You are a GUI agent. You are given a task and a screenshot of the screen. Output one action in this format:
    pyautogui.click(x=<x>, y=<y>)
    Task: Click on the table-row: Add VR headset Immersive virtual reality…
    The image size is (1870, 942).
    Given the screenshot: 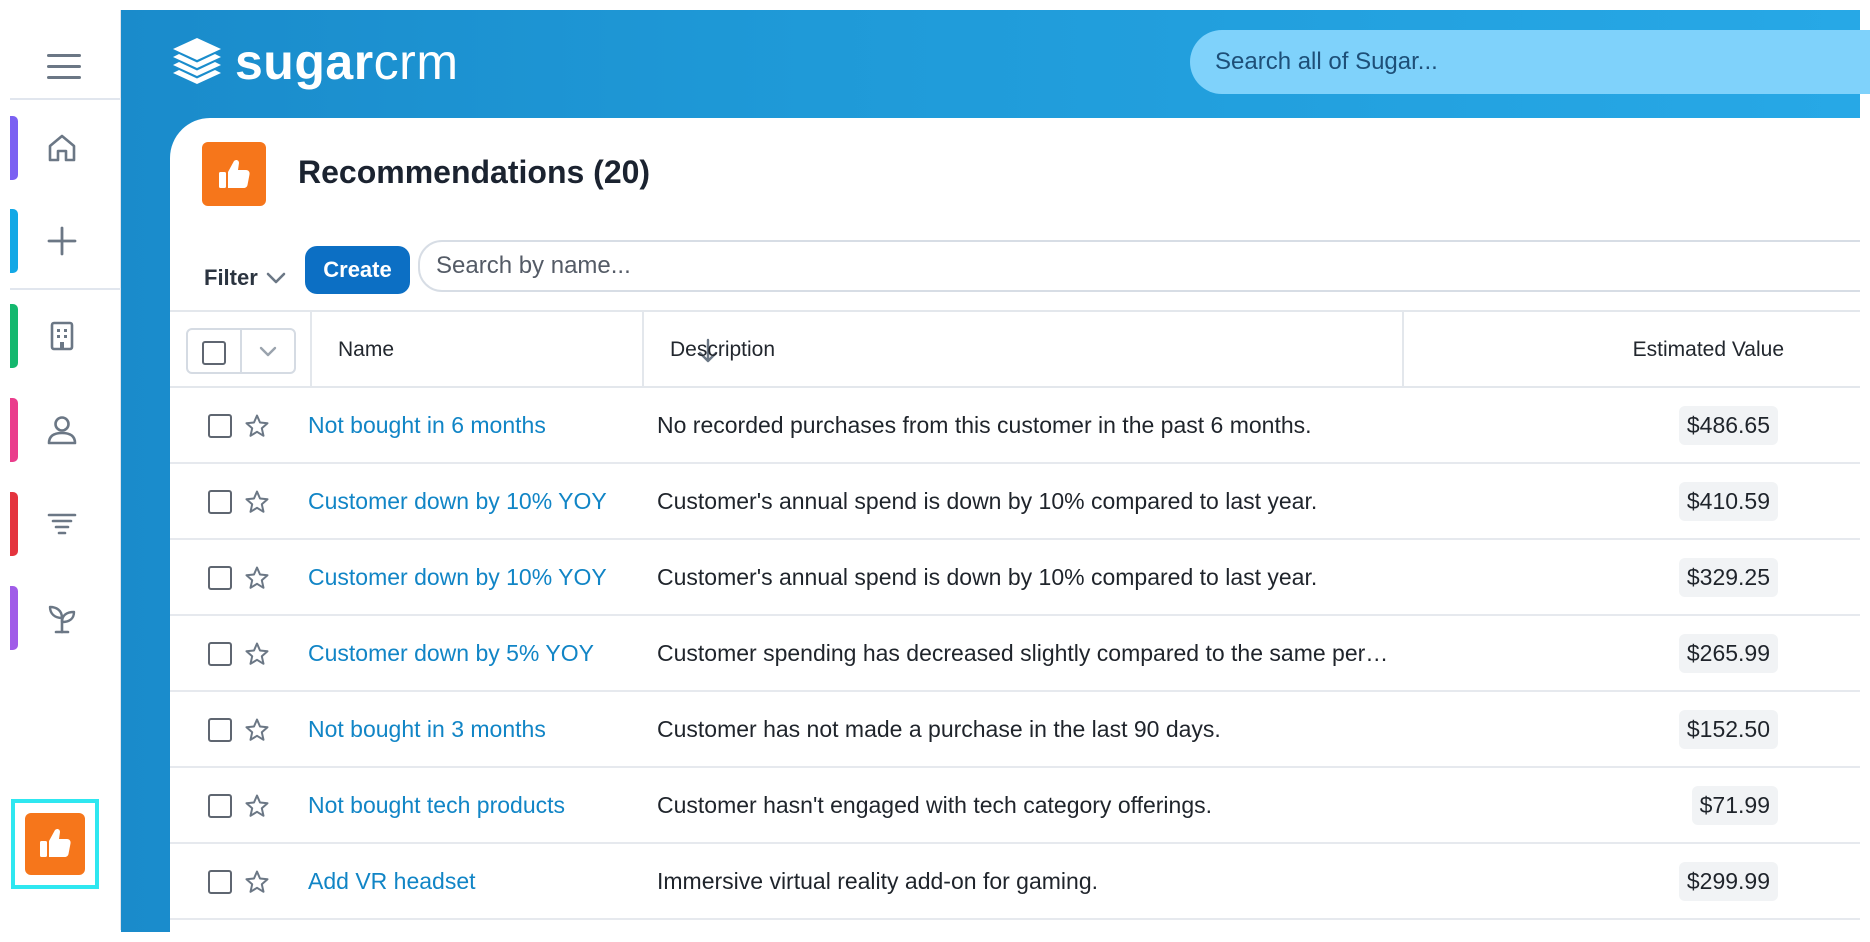 What is the action you would take?
    pyautogui.click(x=1015, y=882)
    